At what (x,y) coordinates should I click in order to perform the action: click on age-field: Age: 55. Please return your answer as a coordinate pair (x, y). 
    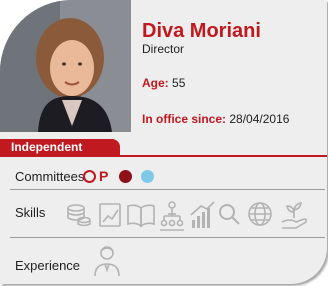
    Looking at the image, I should click on (163, 83).